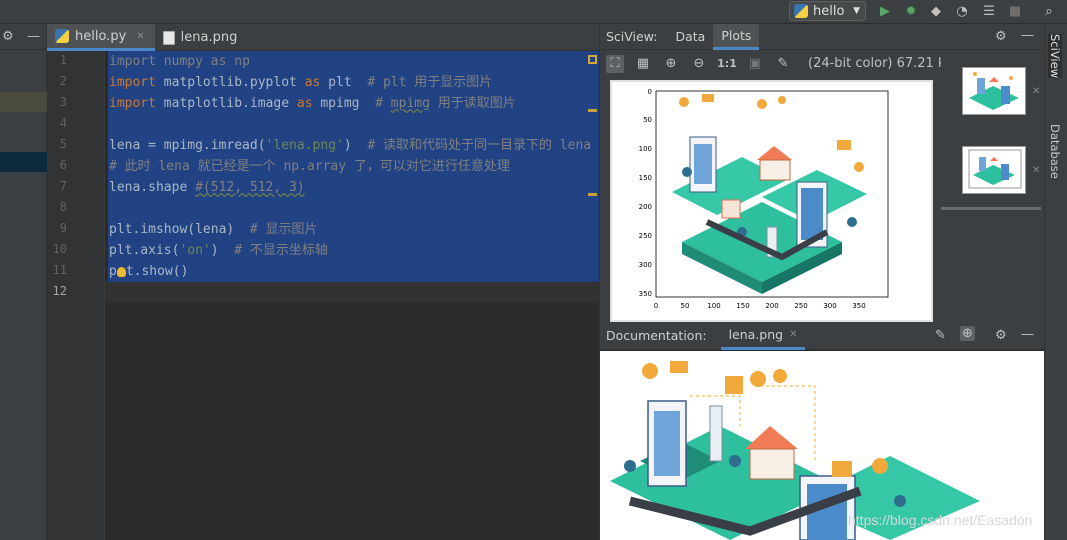 Image resolution: width=1067 pixels, height=540 pixels. I want to click on keyword: import, so click(132, 82).